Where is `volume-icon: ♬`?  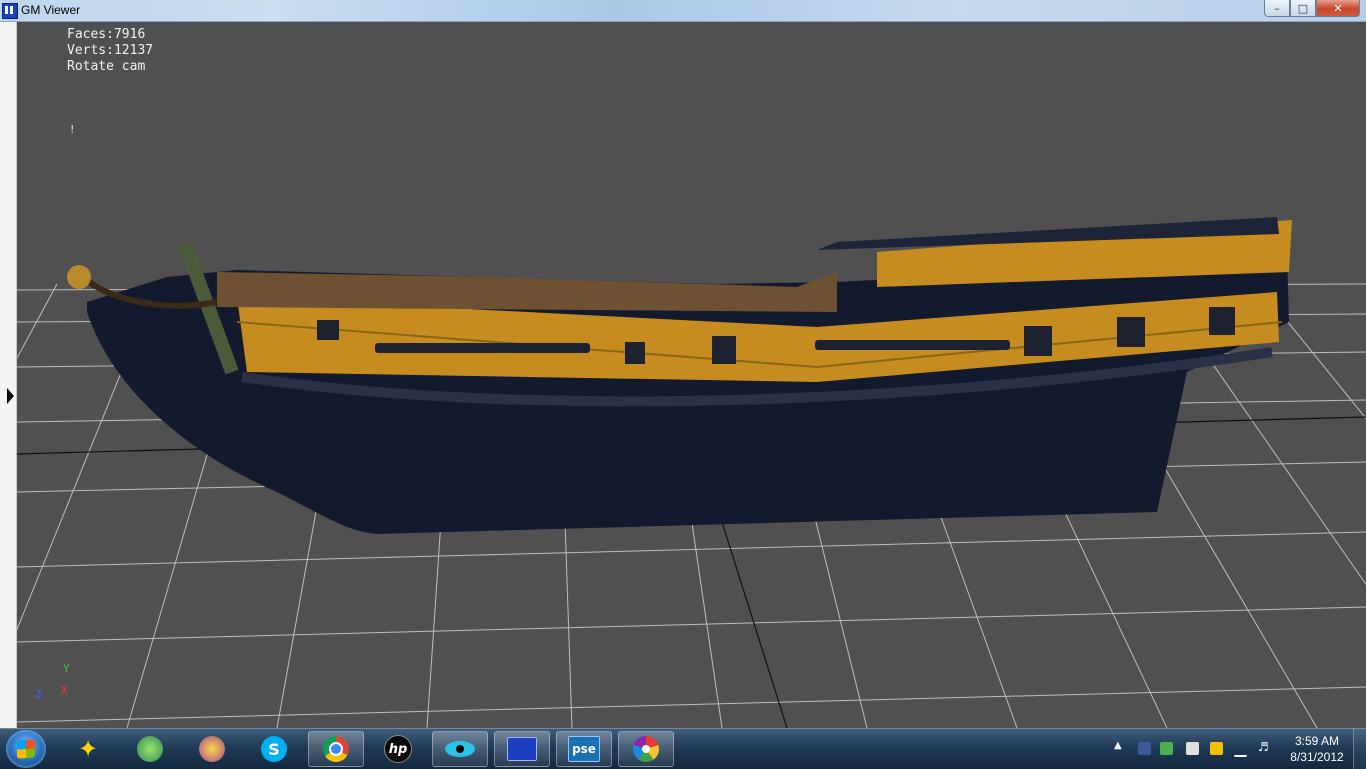 volume-icon: ♬ is located at coordinates (1264, 747).